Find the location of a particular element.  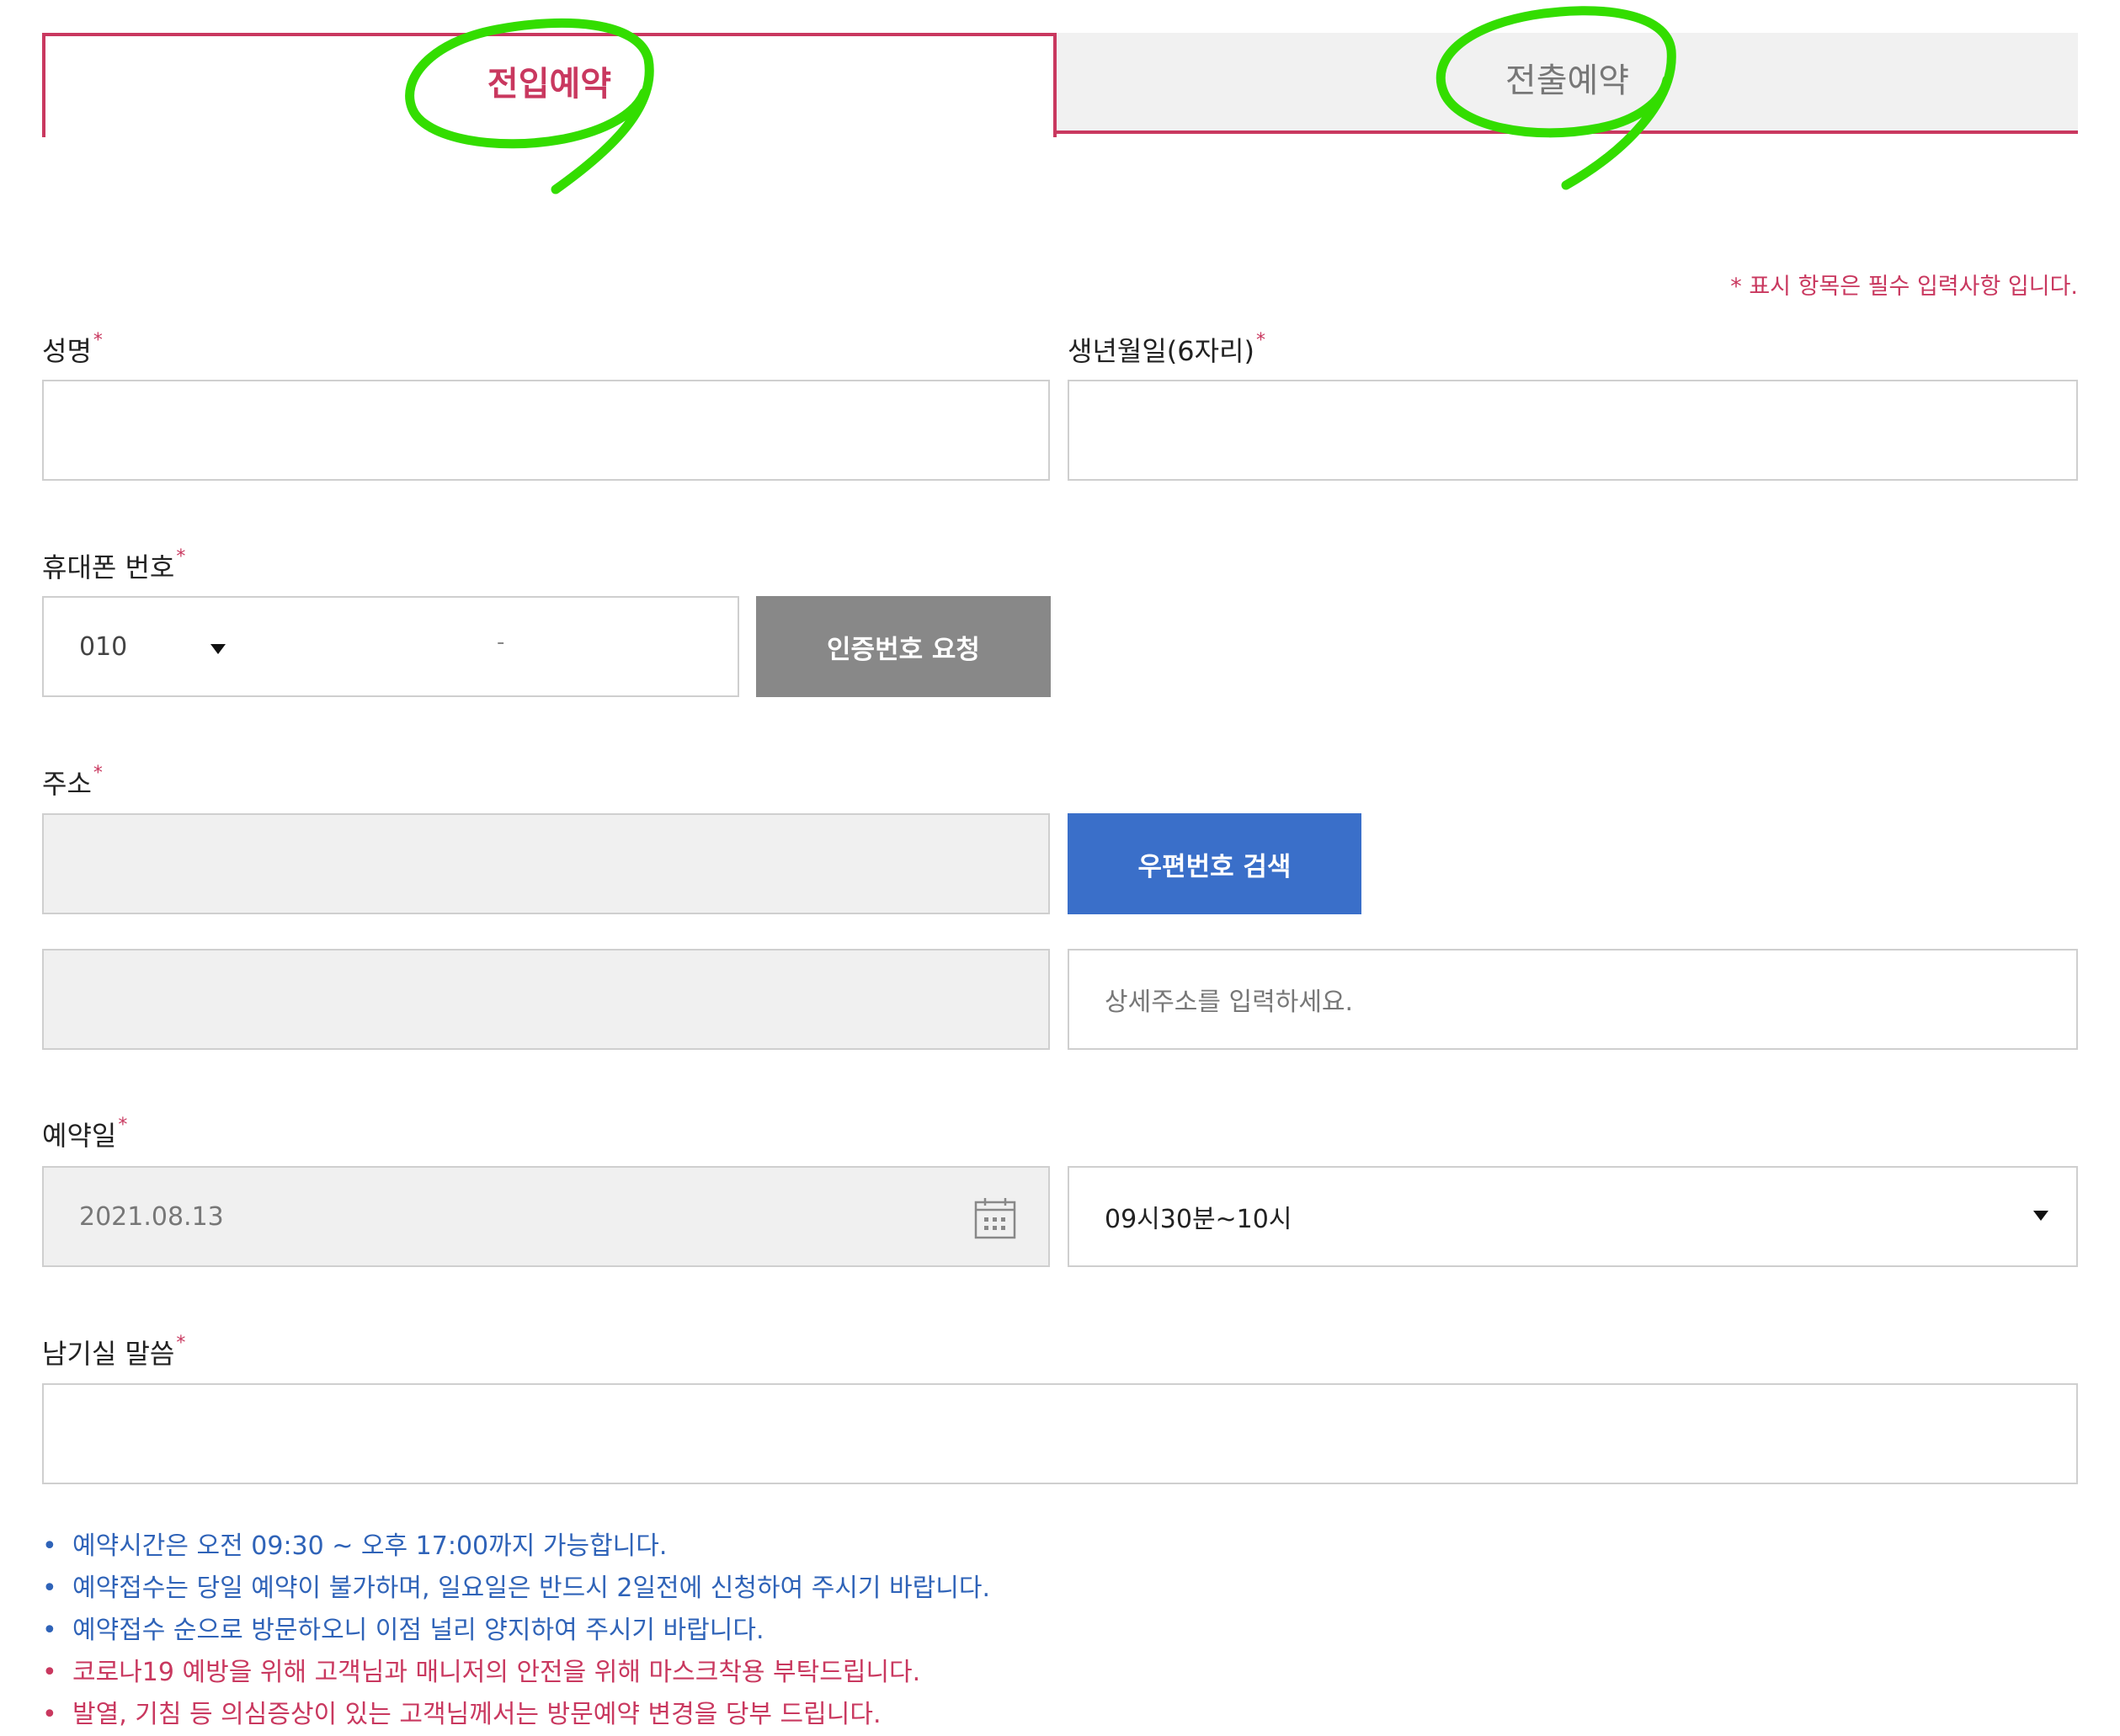

tab-move-out: 전출예약 is located at coordinates (1567, 83).